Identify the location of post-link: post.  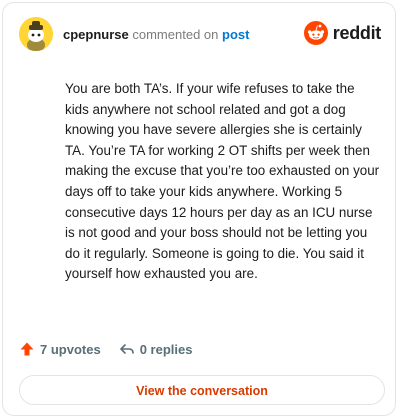
(235, 34).